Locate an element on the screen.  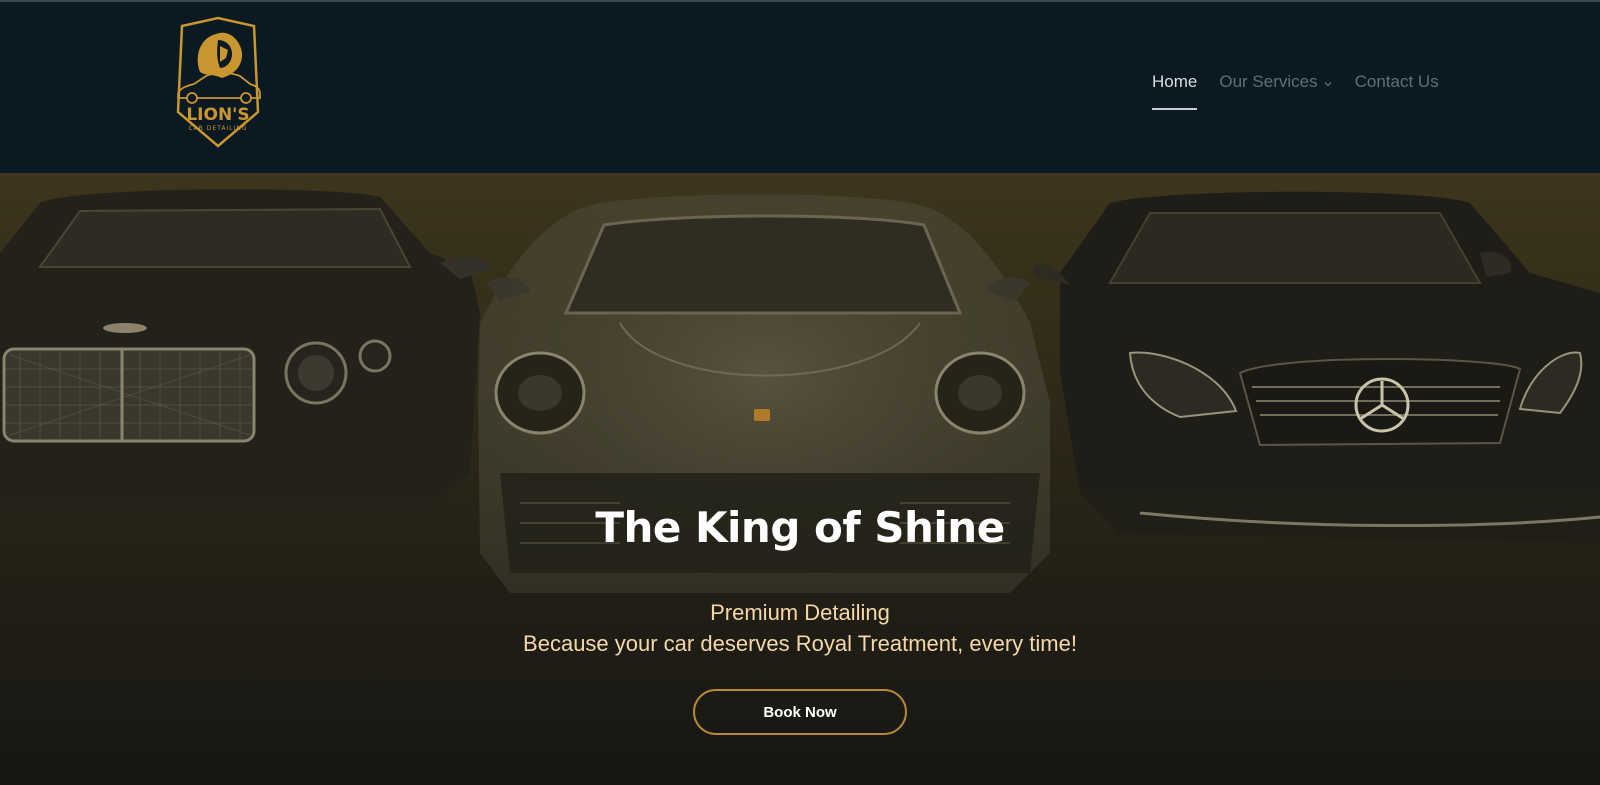
left-car is located at coordinates (246, 351).